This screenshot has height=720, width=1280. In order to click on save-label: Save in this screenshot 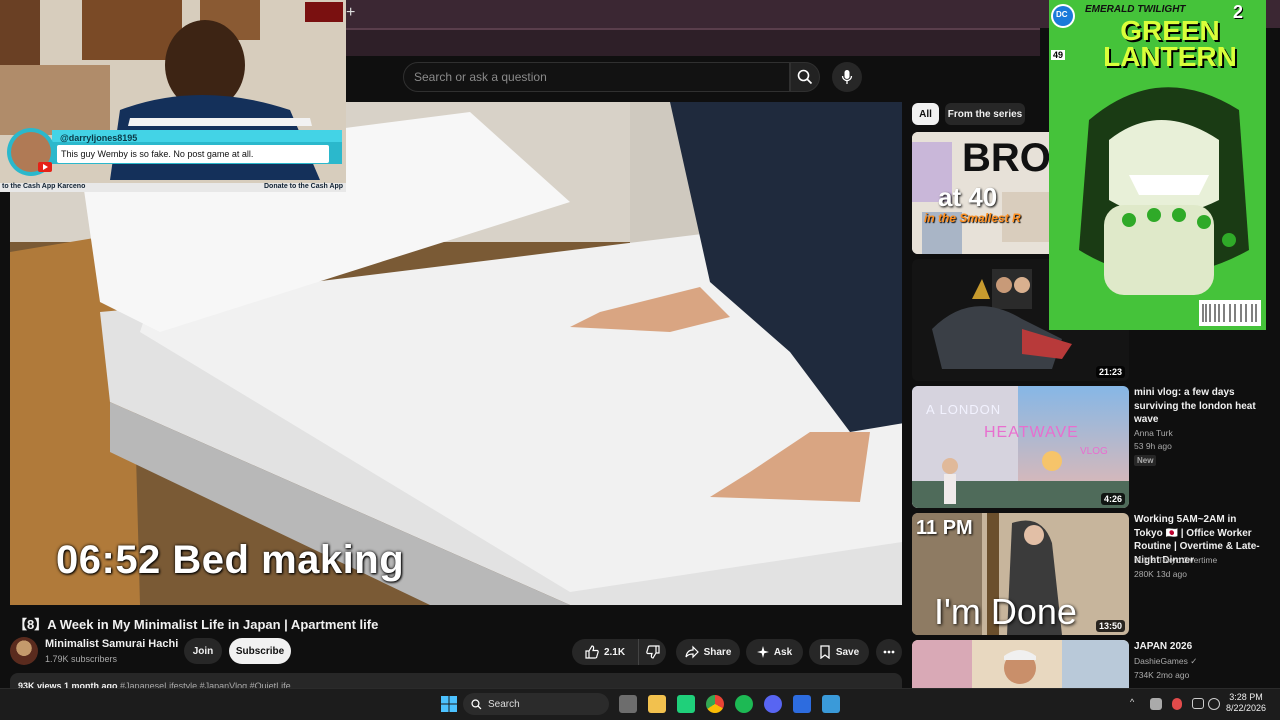, I will do `click(847, 652)`.